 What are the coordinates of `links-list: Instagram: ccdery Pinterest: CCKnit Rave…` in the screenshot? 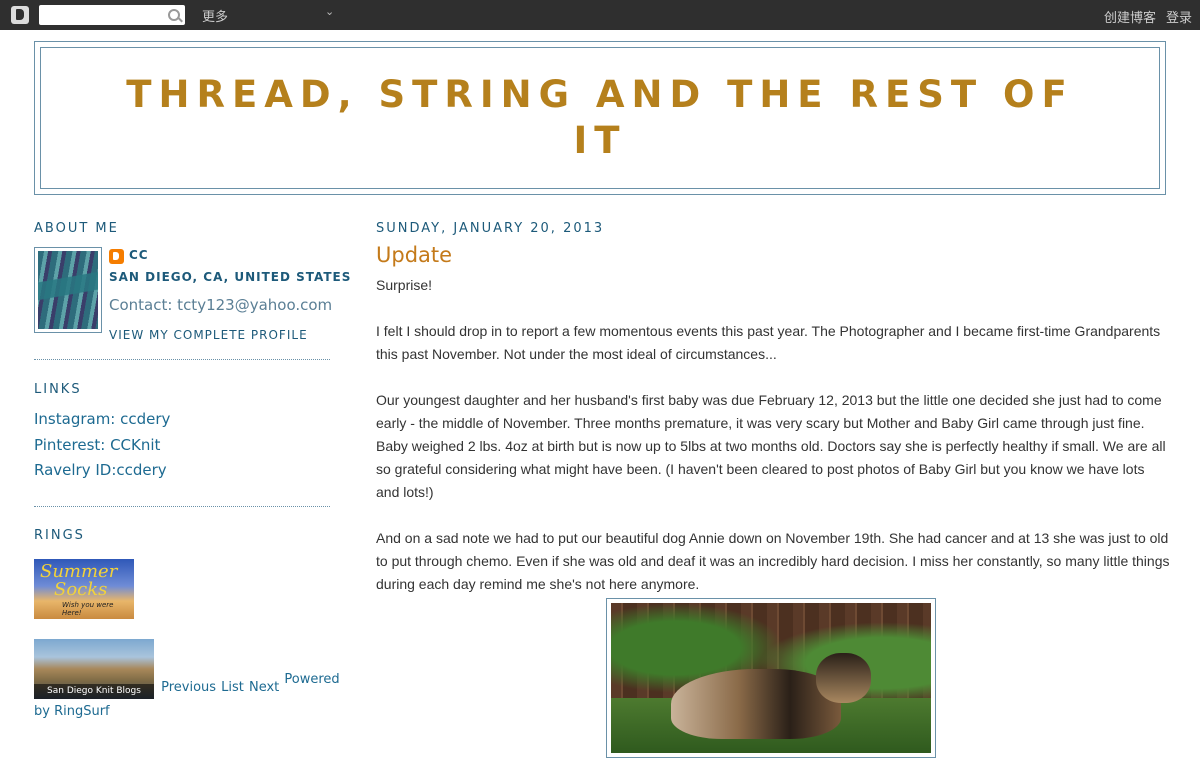 It's located at (182, 445).